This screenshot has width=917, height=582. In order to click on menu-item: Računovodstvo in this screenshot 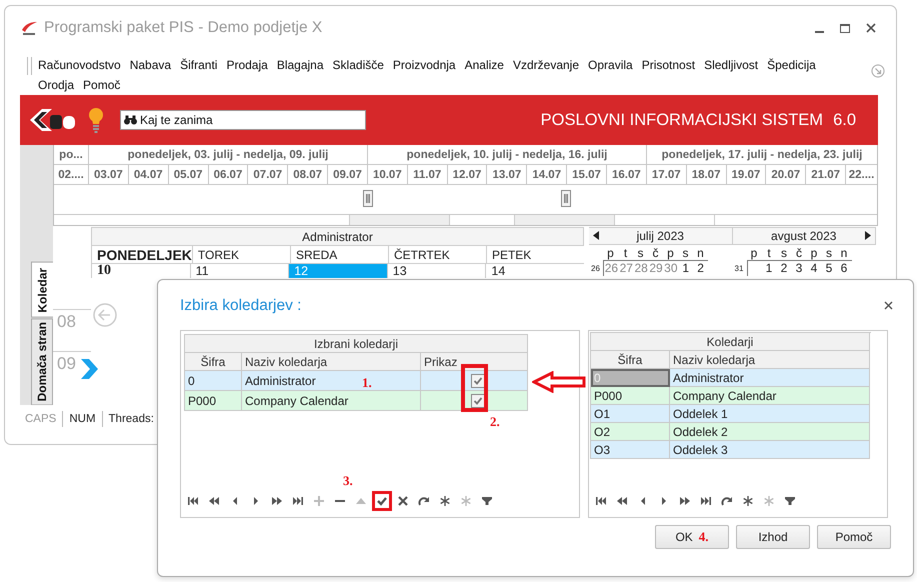, I will do `click(79, 65)`.